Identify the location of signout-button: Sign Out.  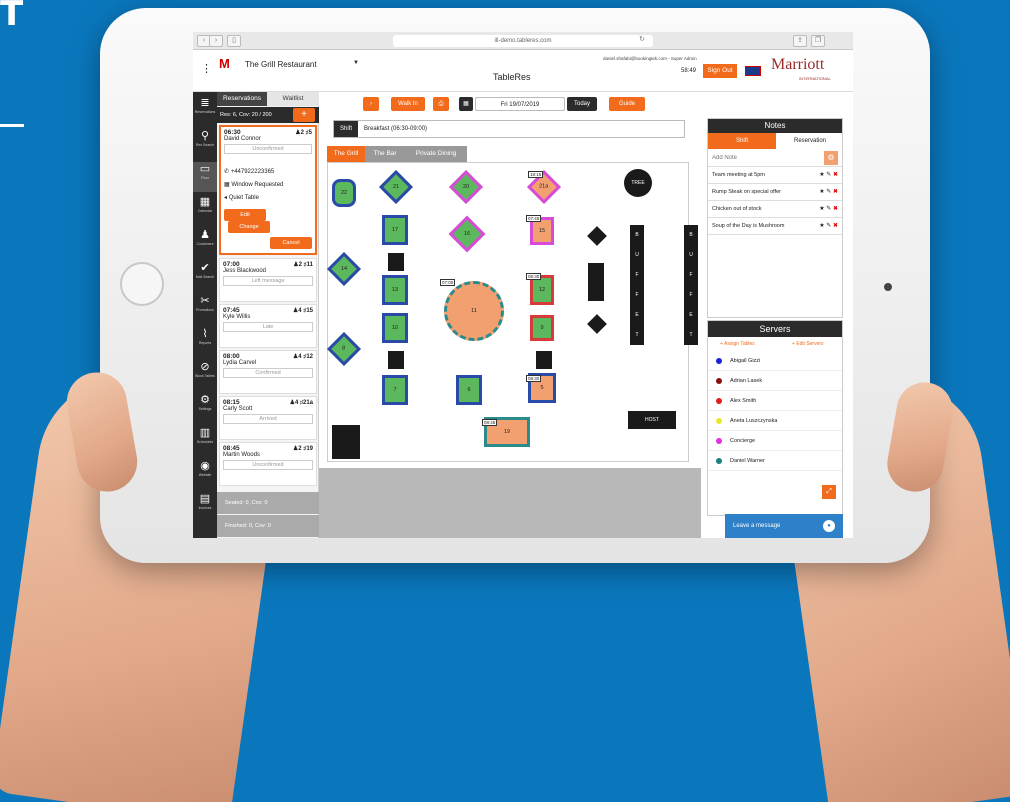
(720, 71).